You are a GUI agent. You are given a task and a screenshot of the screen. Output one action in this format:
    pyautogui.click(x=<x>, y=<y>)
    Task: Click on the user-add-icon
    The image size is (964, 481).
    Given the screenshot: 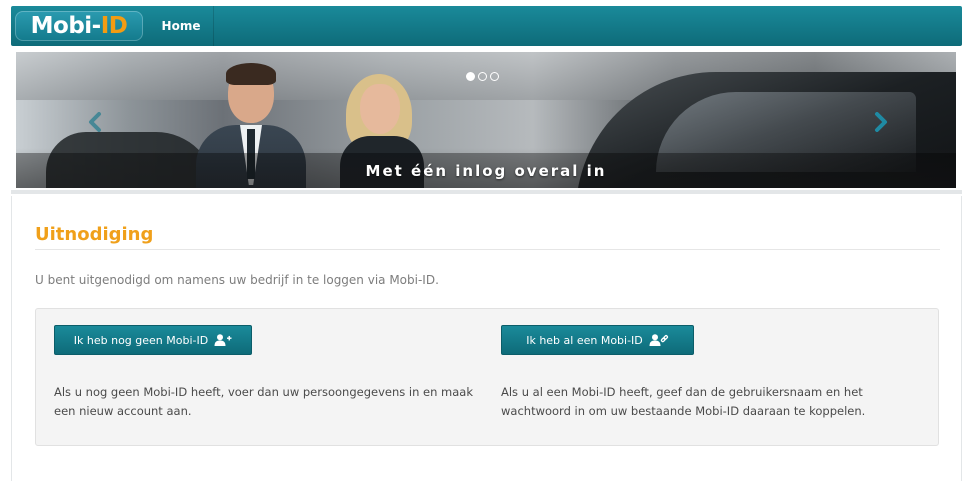 What is the action you would take?
    pyautogui.click(x=223, y=340)
    